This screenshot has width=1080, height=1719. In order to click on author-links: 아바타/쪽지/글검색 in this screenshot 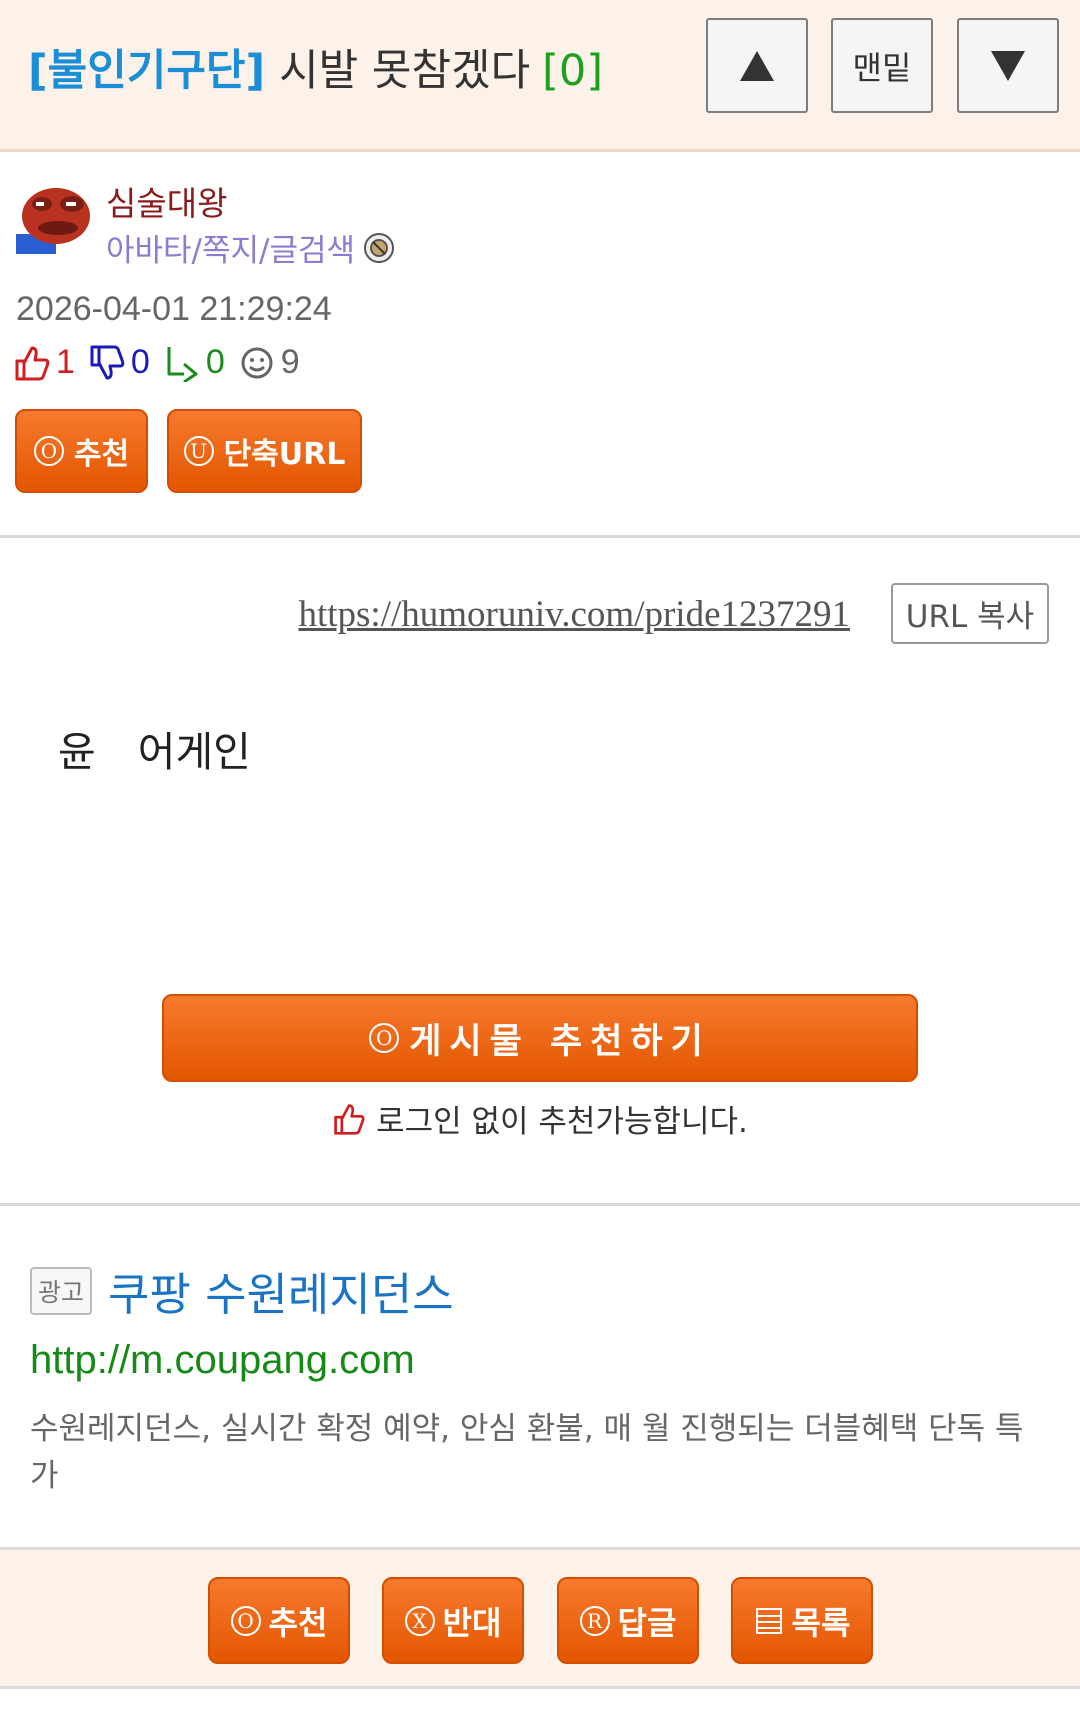, I will do `click(250, 247)`.